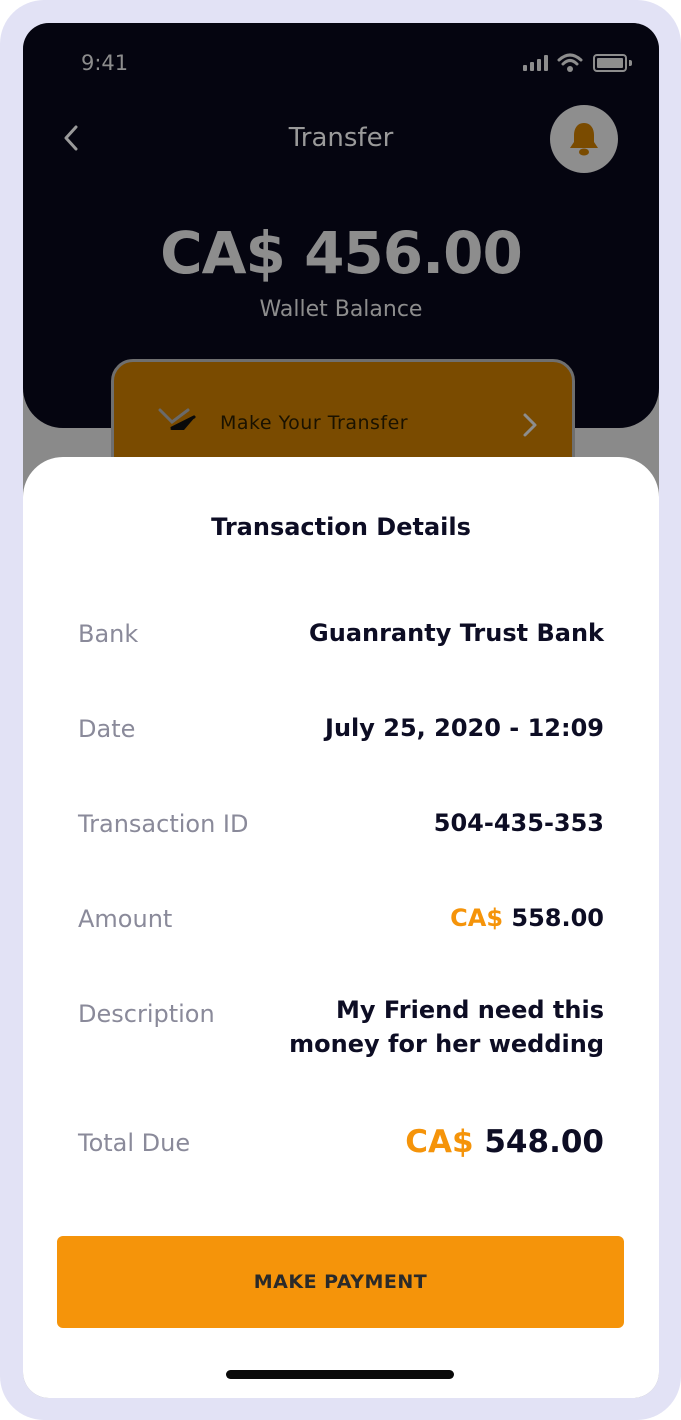 Image resolution: width=681 pixels, height=1420 pixels. Describe the element at coordinates (530, 425) in the screenshot. I see `chevron-right-icon` at that location.